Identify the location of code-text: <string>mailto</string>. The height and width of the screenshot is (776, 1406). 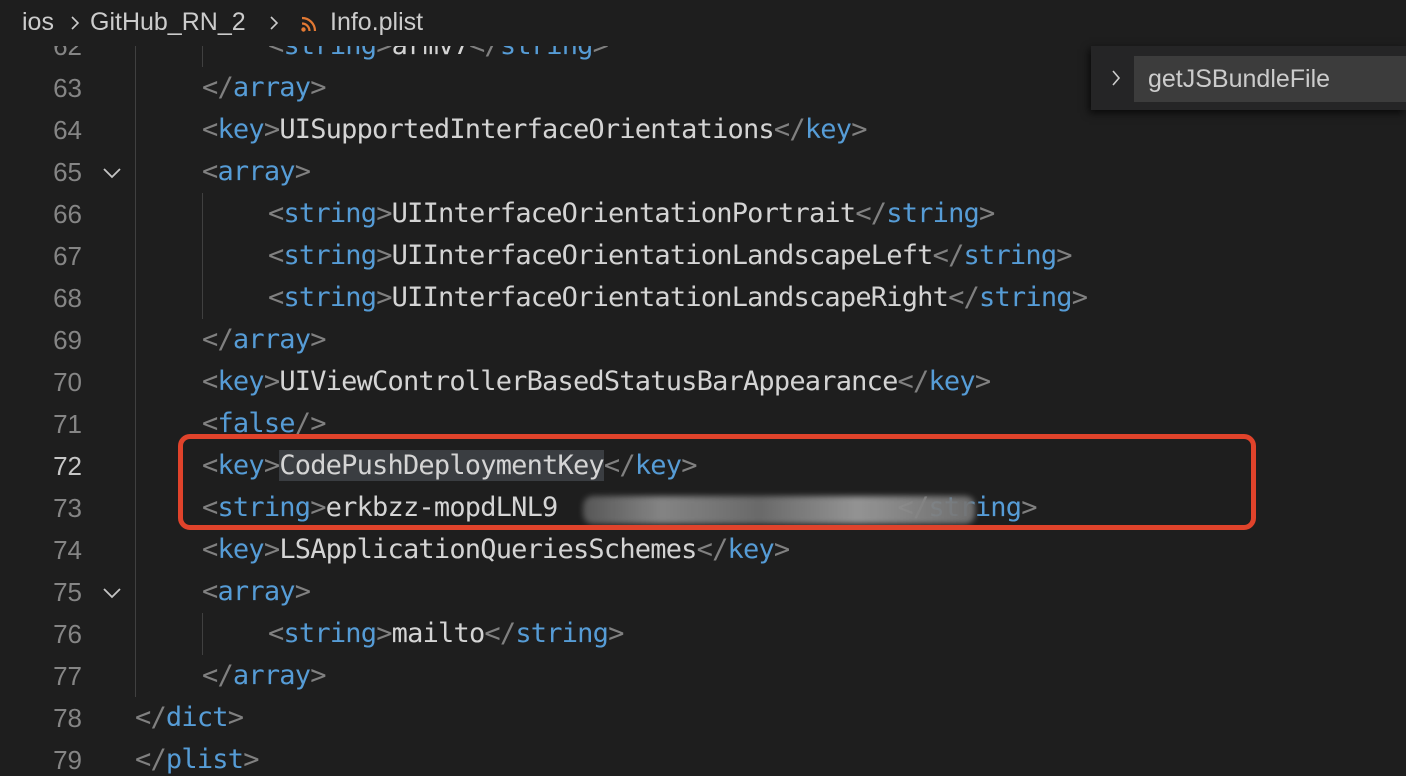
(446, 634).